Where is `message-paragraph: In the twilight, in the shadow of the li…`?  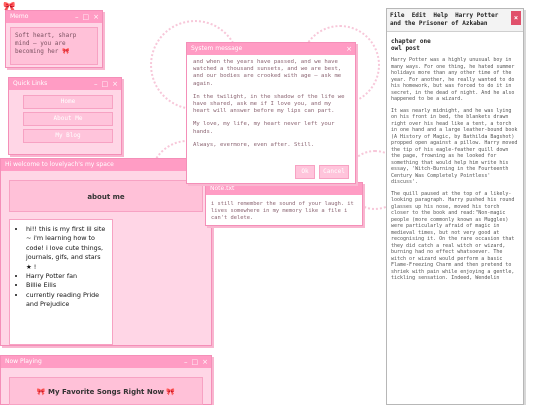
message-paragraph: In the twilight, in the shadow of the li… is located at coordinates (269, 104).